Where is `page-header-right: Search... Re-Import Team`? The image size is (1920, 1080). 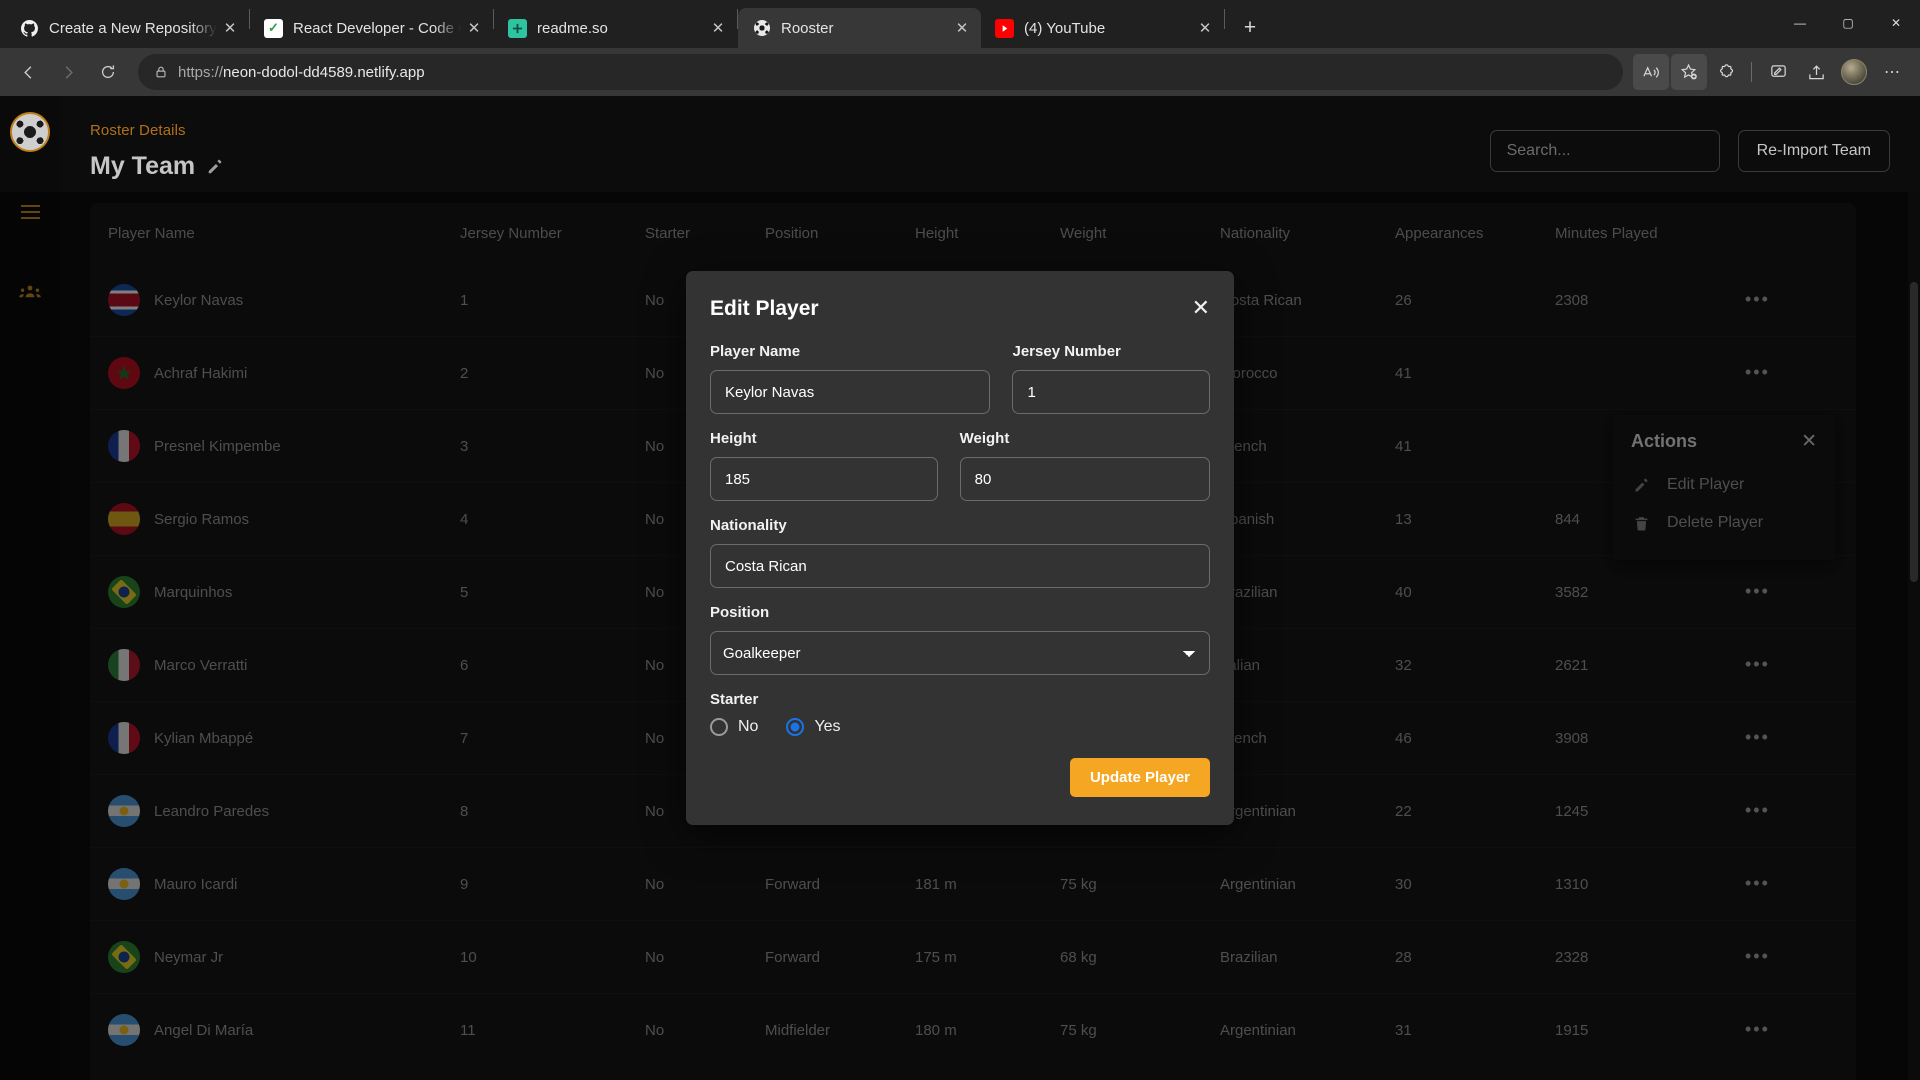 page-header-right: Search... Re-Import Team is located at coordinates (1689, 151).